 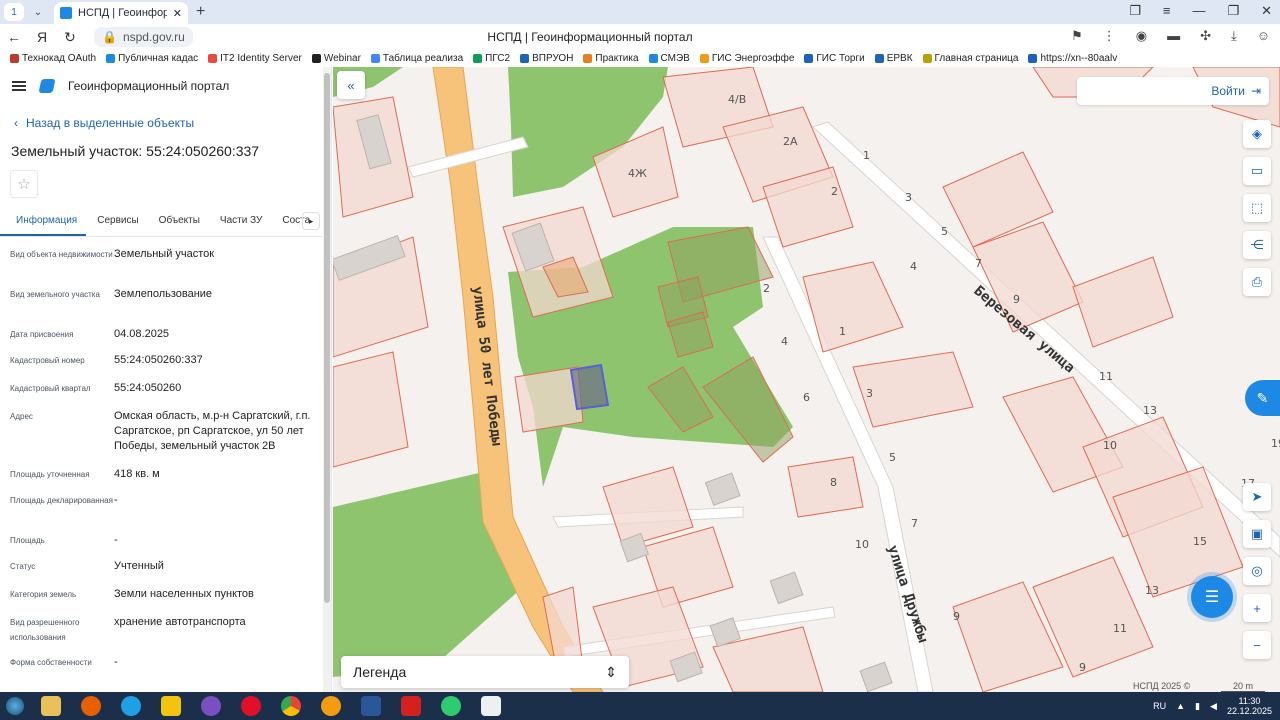 I want to click on reload-icon: ↻, so click(x=70, y=37).